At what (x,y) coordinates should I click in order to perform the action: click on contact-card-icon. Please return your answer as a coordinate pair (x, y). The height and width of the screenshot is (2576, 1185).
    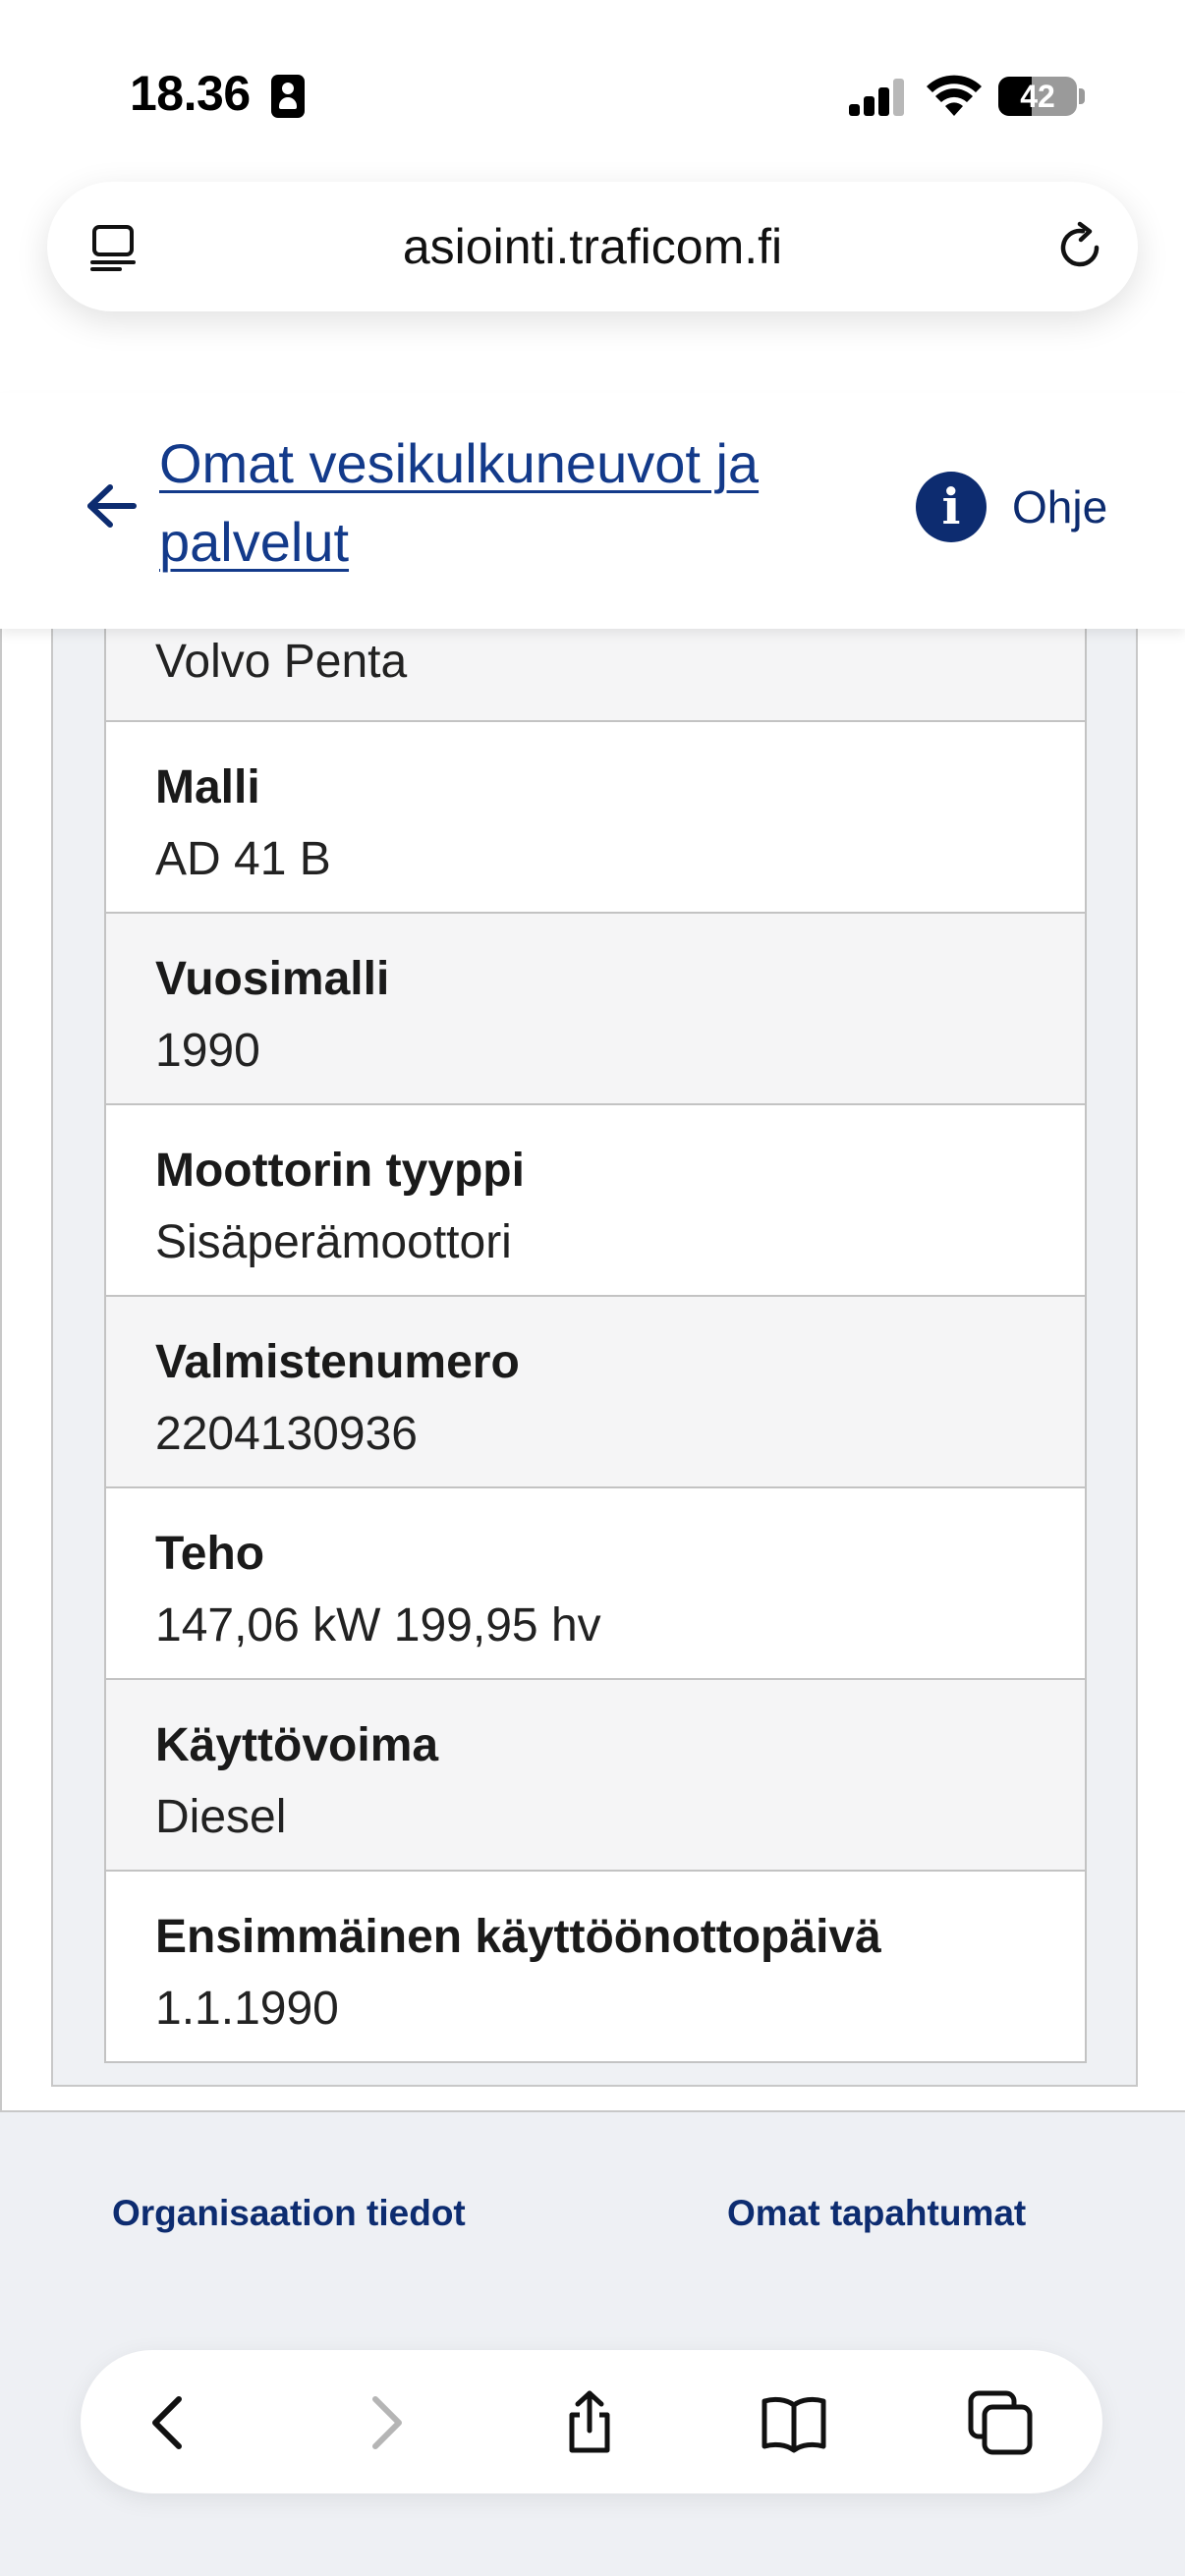
    Looking at the image, I should click on (288, 96).